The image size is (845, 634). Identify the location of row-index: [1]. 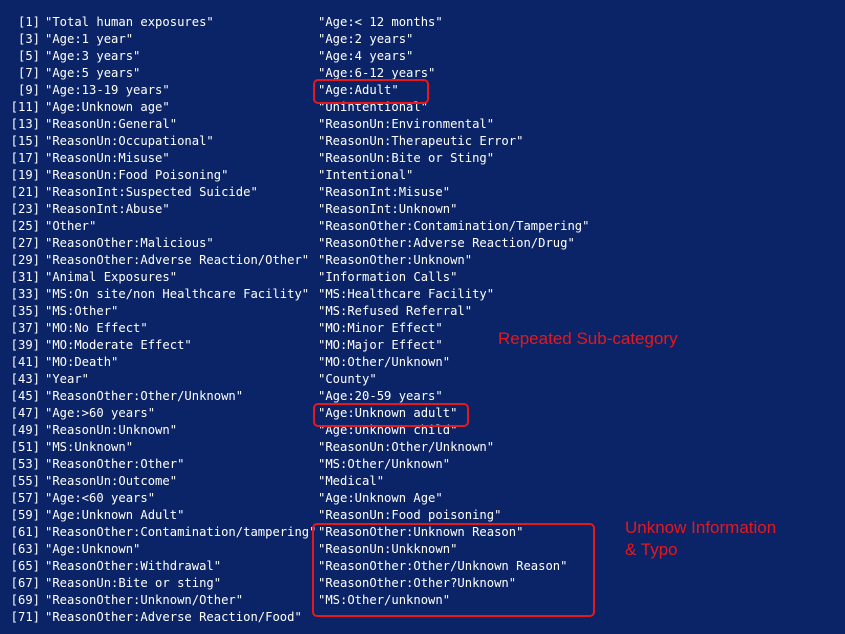
(28, 22).